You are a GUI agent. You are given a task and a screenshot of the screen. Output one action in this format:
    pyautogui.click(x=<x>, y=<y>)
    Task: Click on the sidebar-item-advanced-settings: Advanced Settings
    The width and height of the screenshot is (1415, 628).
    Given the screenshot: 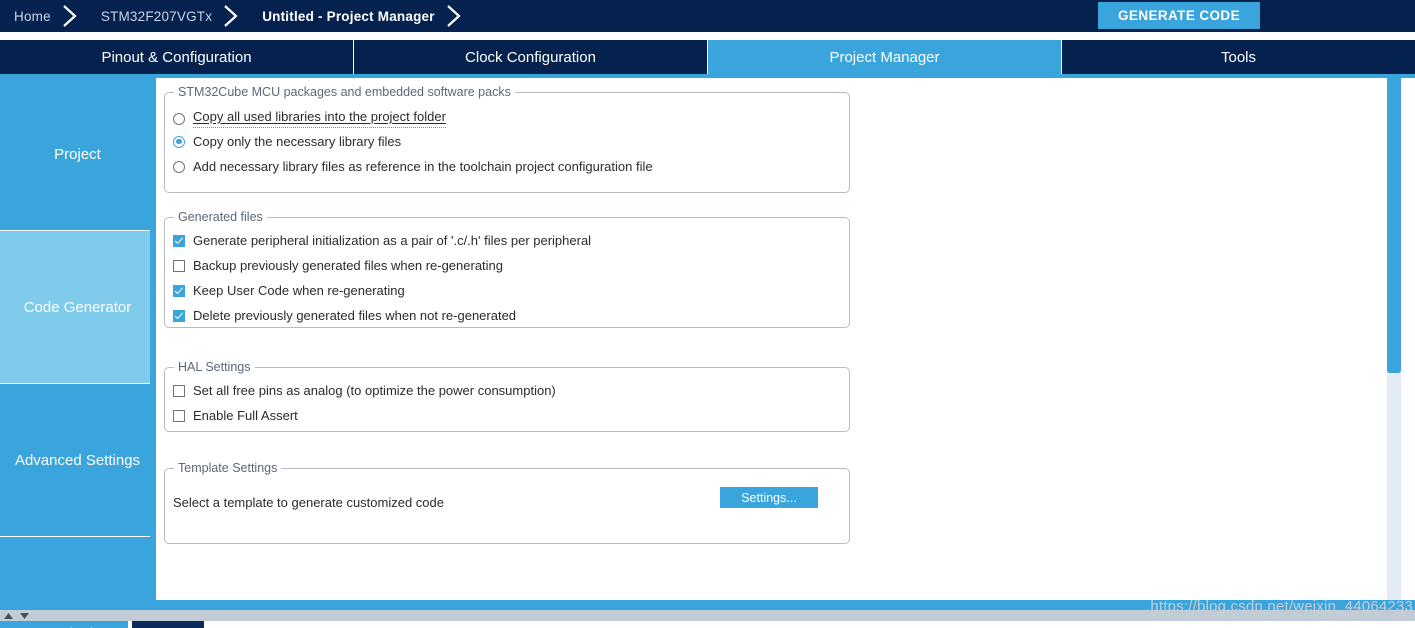 What is the action you would take?
    pyautogui.click(x=77, y=460)
    